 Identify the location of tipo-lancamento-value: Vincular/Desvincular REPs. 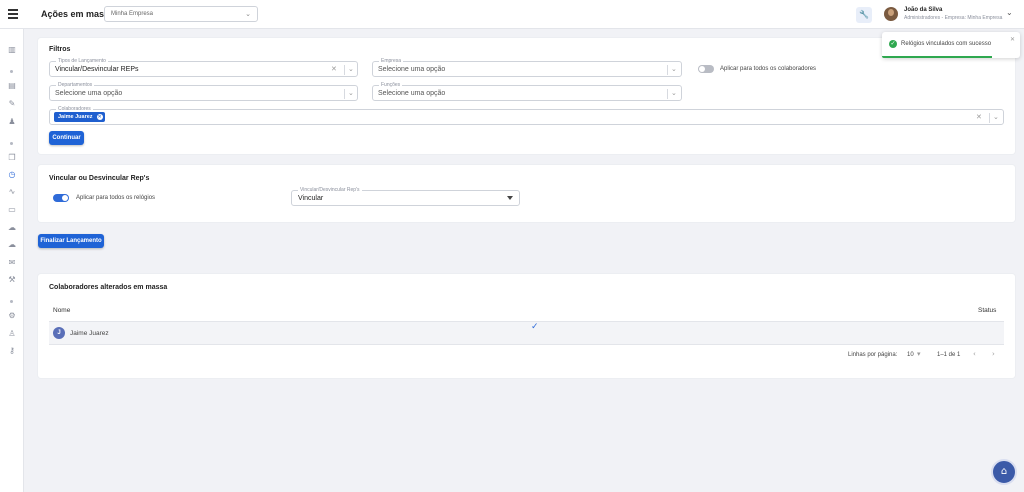
(97, 69).